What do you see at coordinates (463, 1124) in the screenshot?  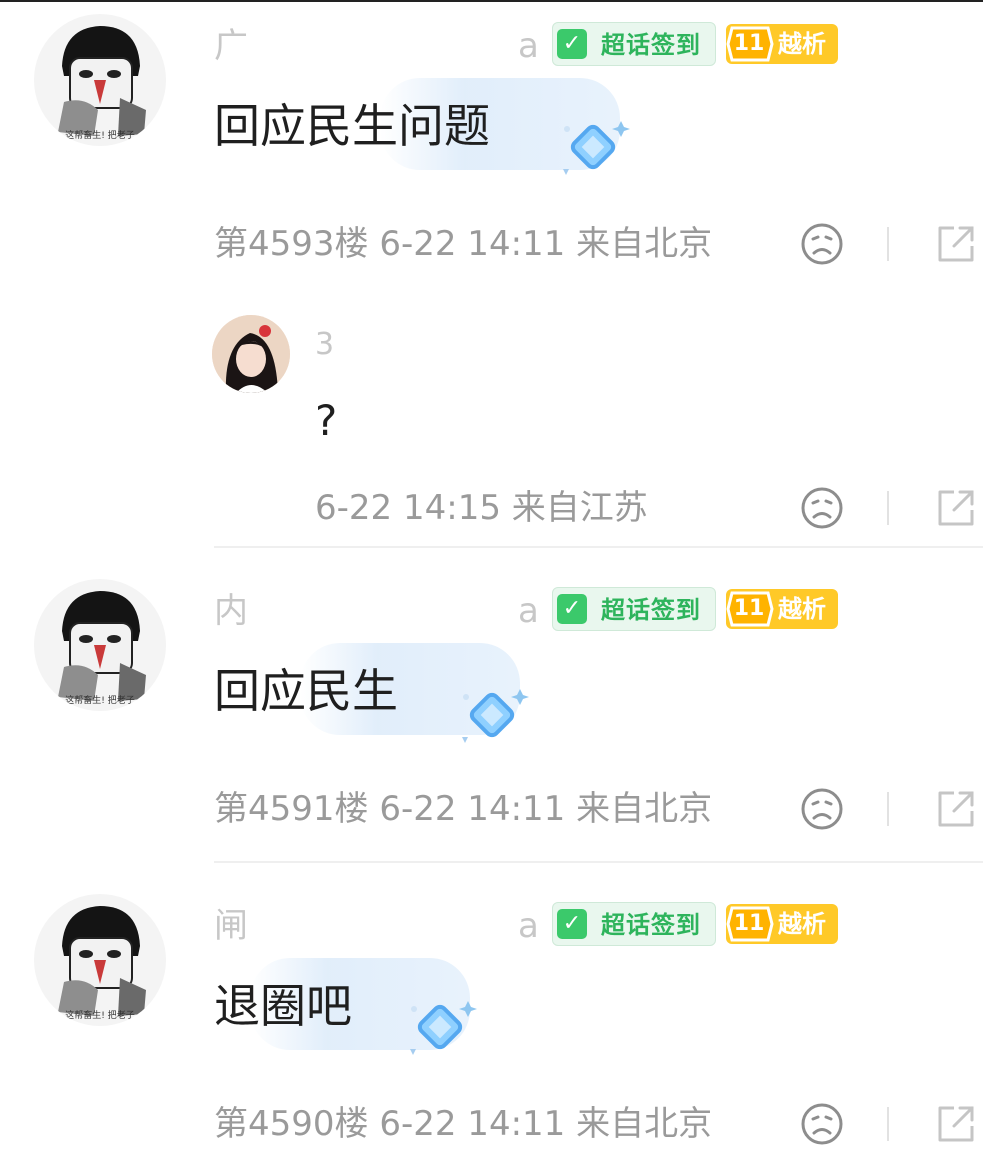 I see `comment-meta: 第4590楼 6-22 14:11 来自北京` at bounding box center [463, 1124].